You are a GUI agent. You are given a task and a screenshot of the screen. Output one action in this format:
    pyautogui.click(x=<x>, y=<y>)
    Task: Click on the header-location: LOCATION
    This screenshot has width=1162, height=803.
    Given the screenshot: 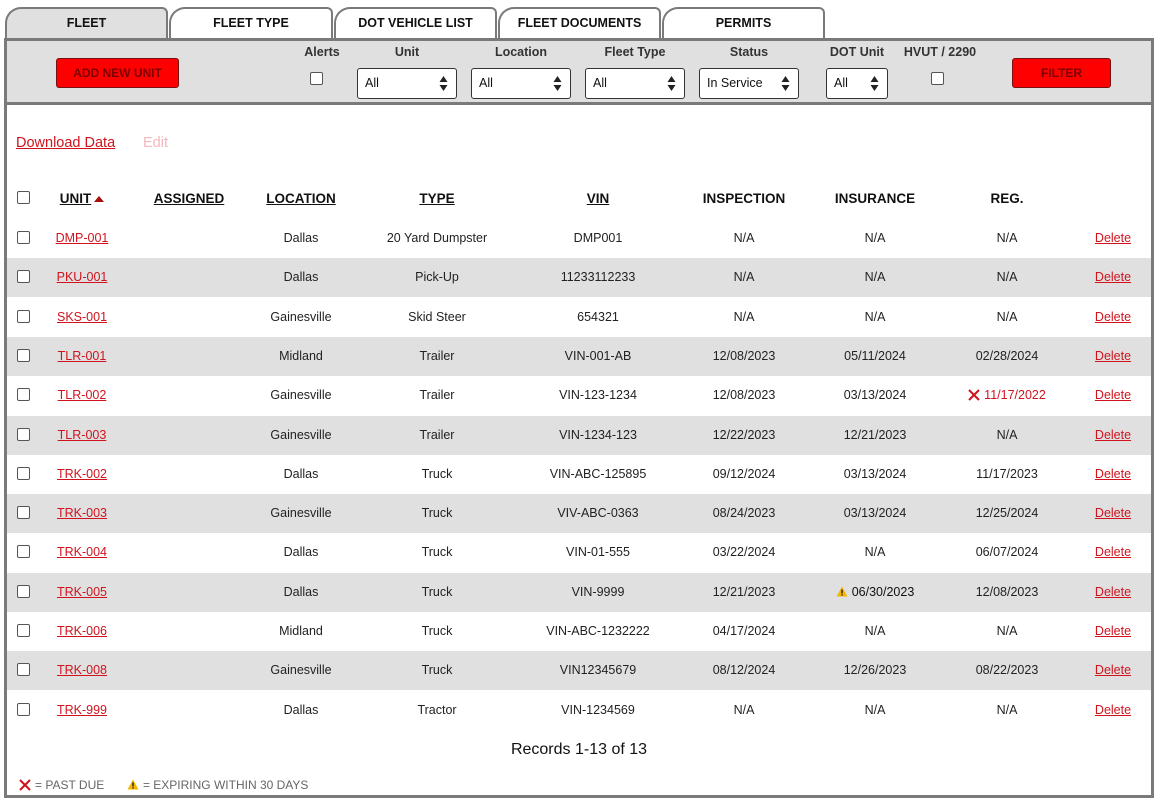 What is the action you would take?
    pyautogui.click(x=301, y=198)
    